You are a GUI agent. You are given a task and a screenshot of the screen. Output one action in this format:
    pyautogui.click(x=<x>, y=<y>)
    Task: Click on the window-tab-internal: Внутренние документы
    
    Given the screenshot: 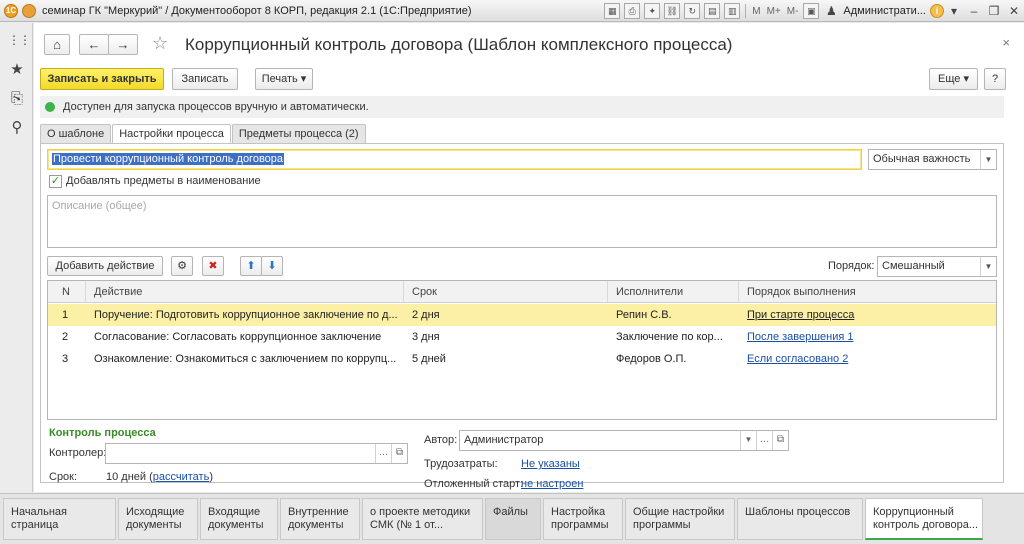 What is the action you would take?
    pyautogui.click(x=320, y=519)
    